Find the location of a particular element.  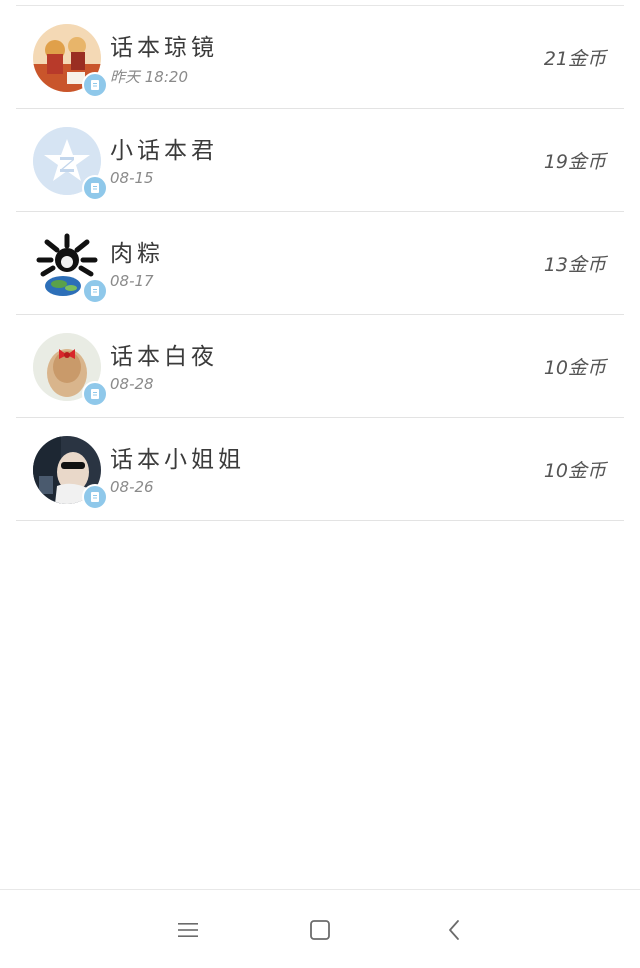

menu-icon is located at coordinates (188, 930).